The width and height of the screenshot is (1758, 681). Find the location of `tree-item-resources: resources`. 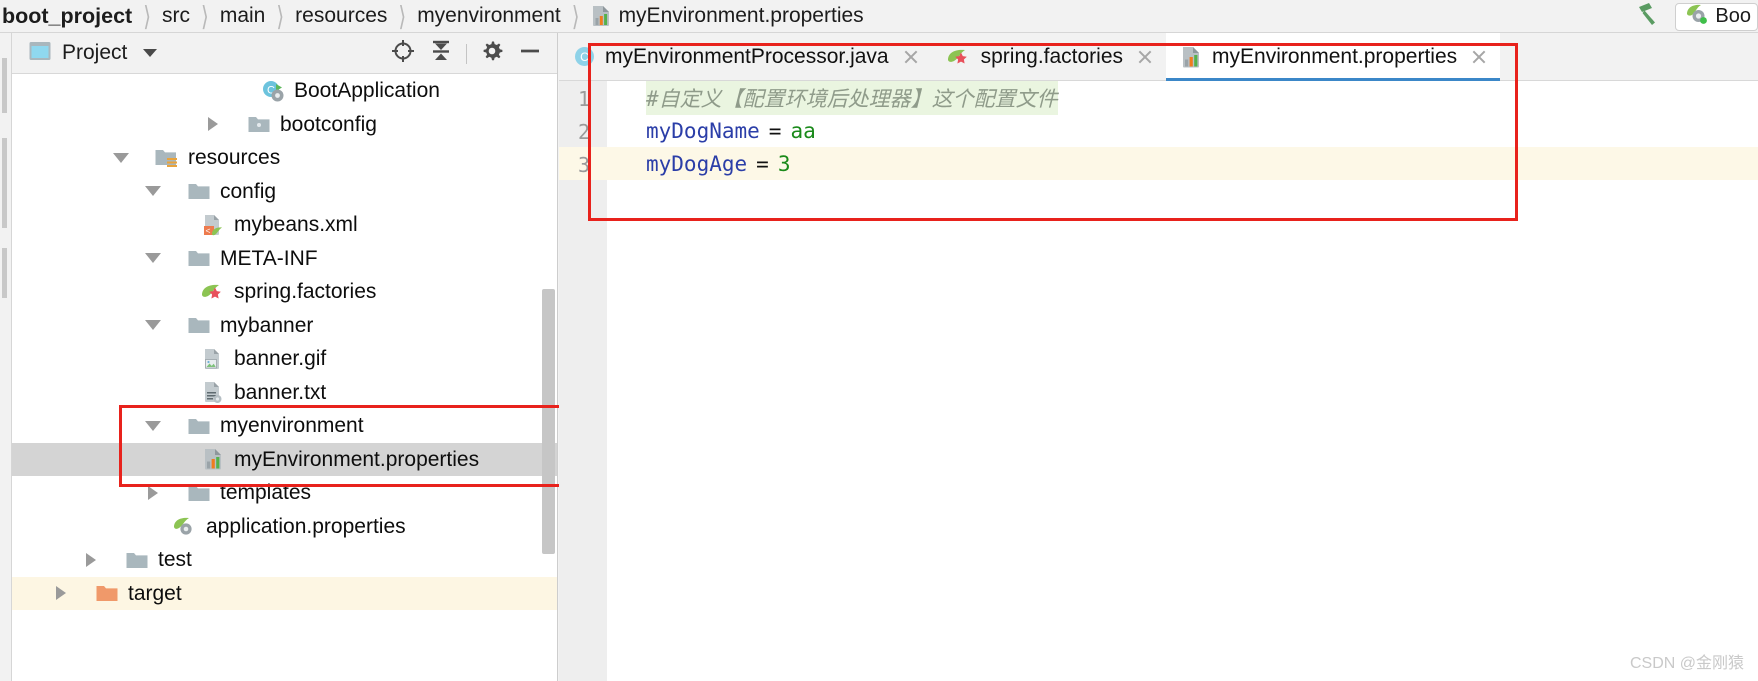

tree-item-resources: resources is located at coordinates (284, 158).